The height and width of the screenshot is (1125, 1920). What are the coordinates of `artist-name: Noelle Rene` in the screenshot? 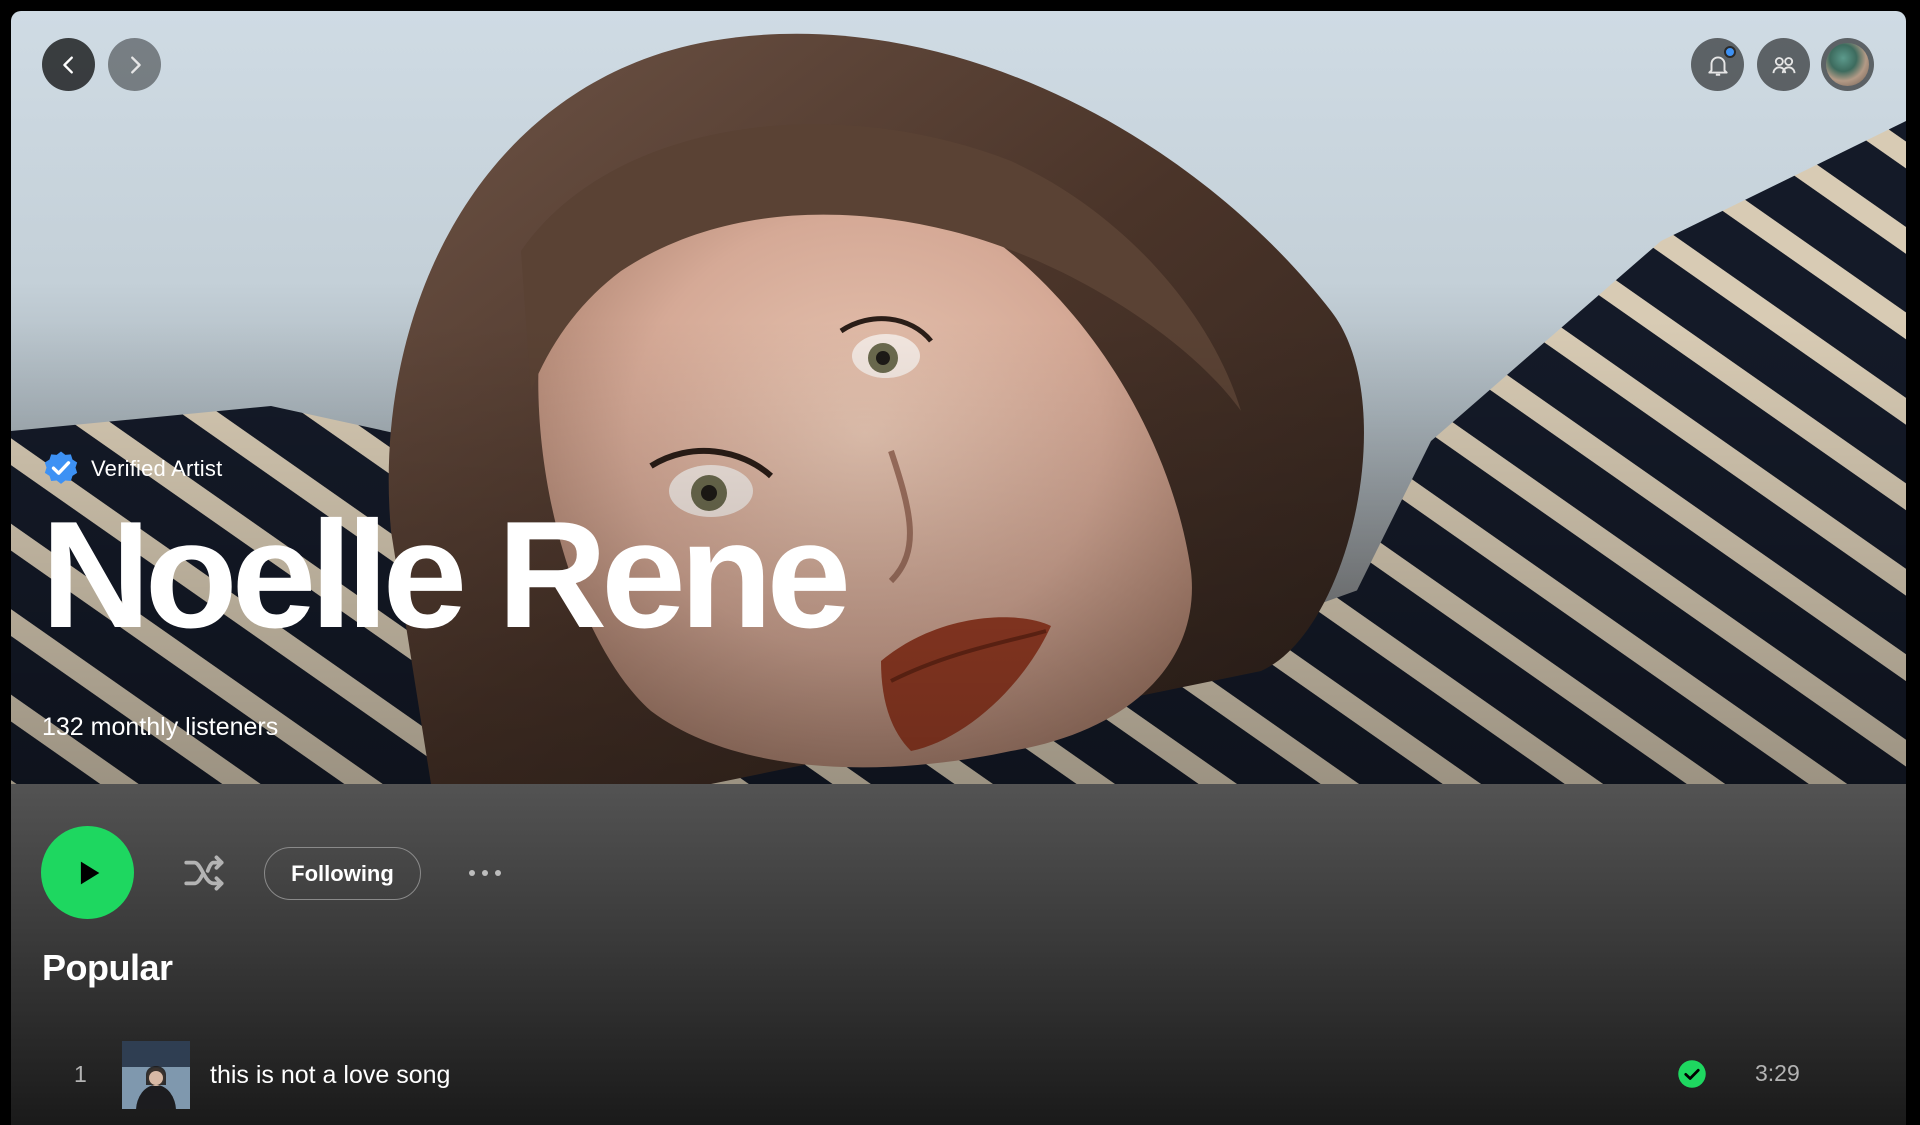 It's located at (446, 575).